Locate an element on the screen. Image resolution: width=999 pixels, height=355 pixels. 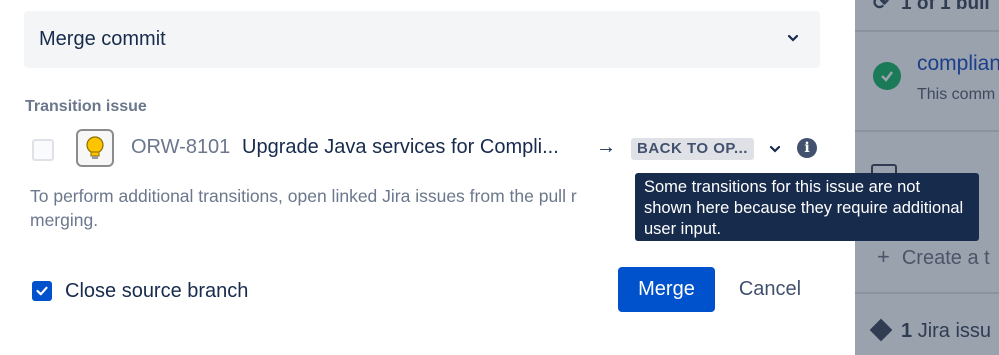
arrow-right-icon: → is located at coordinates (606, 147).